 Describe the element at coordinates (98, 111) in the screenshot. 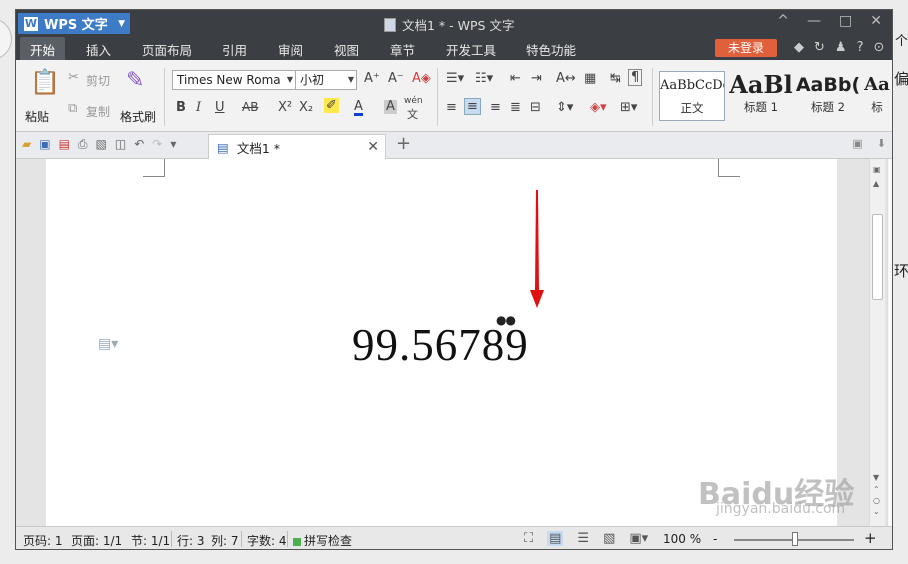

I see `copy-button: 复制` at that location.